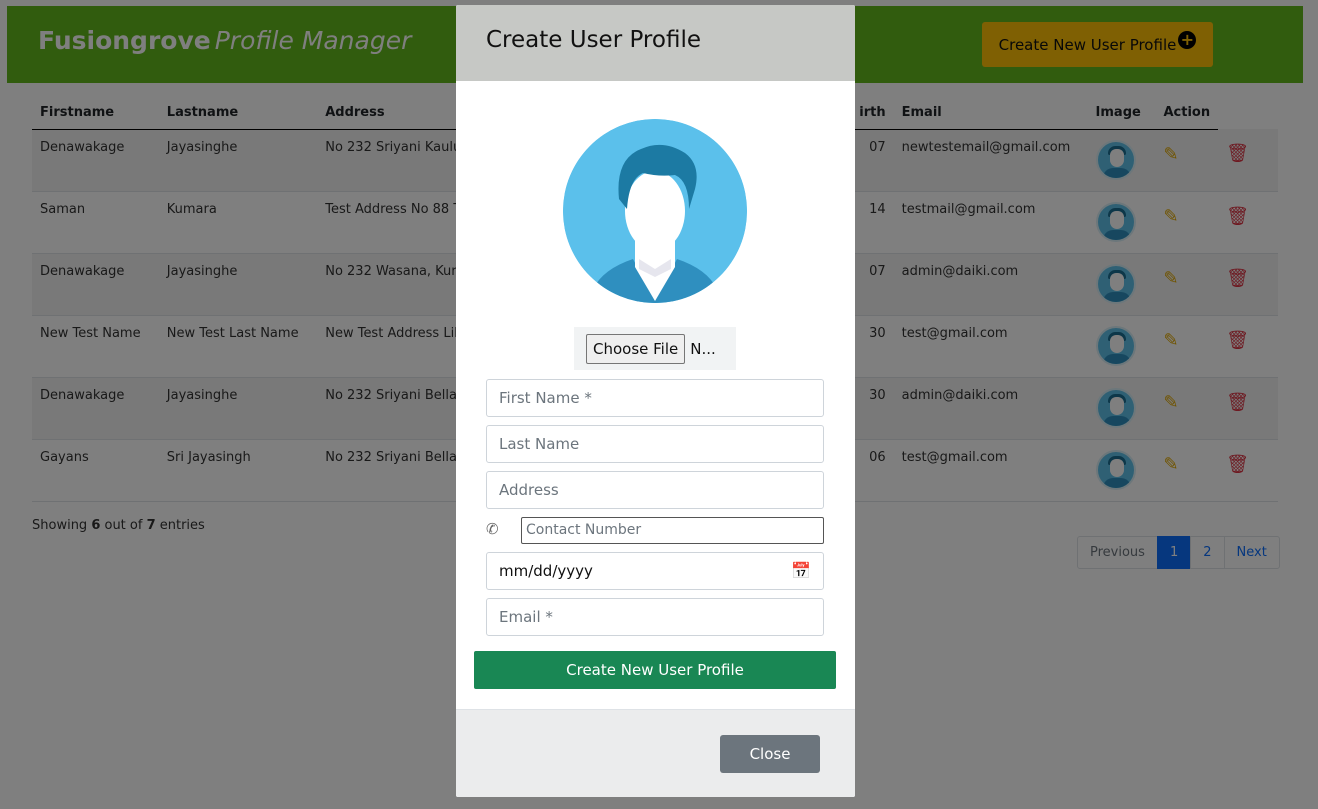 This screenshot has height=809, width=1318. Describe the element at coordinates (593, 40) in the screenshot. I see `modal-title: Create User Profile` at that location.